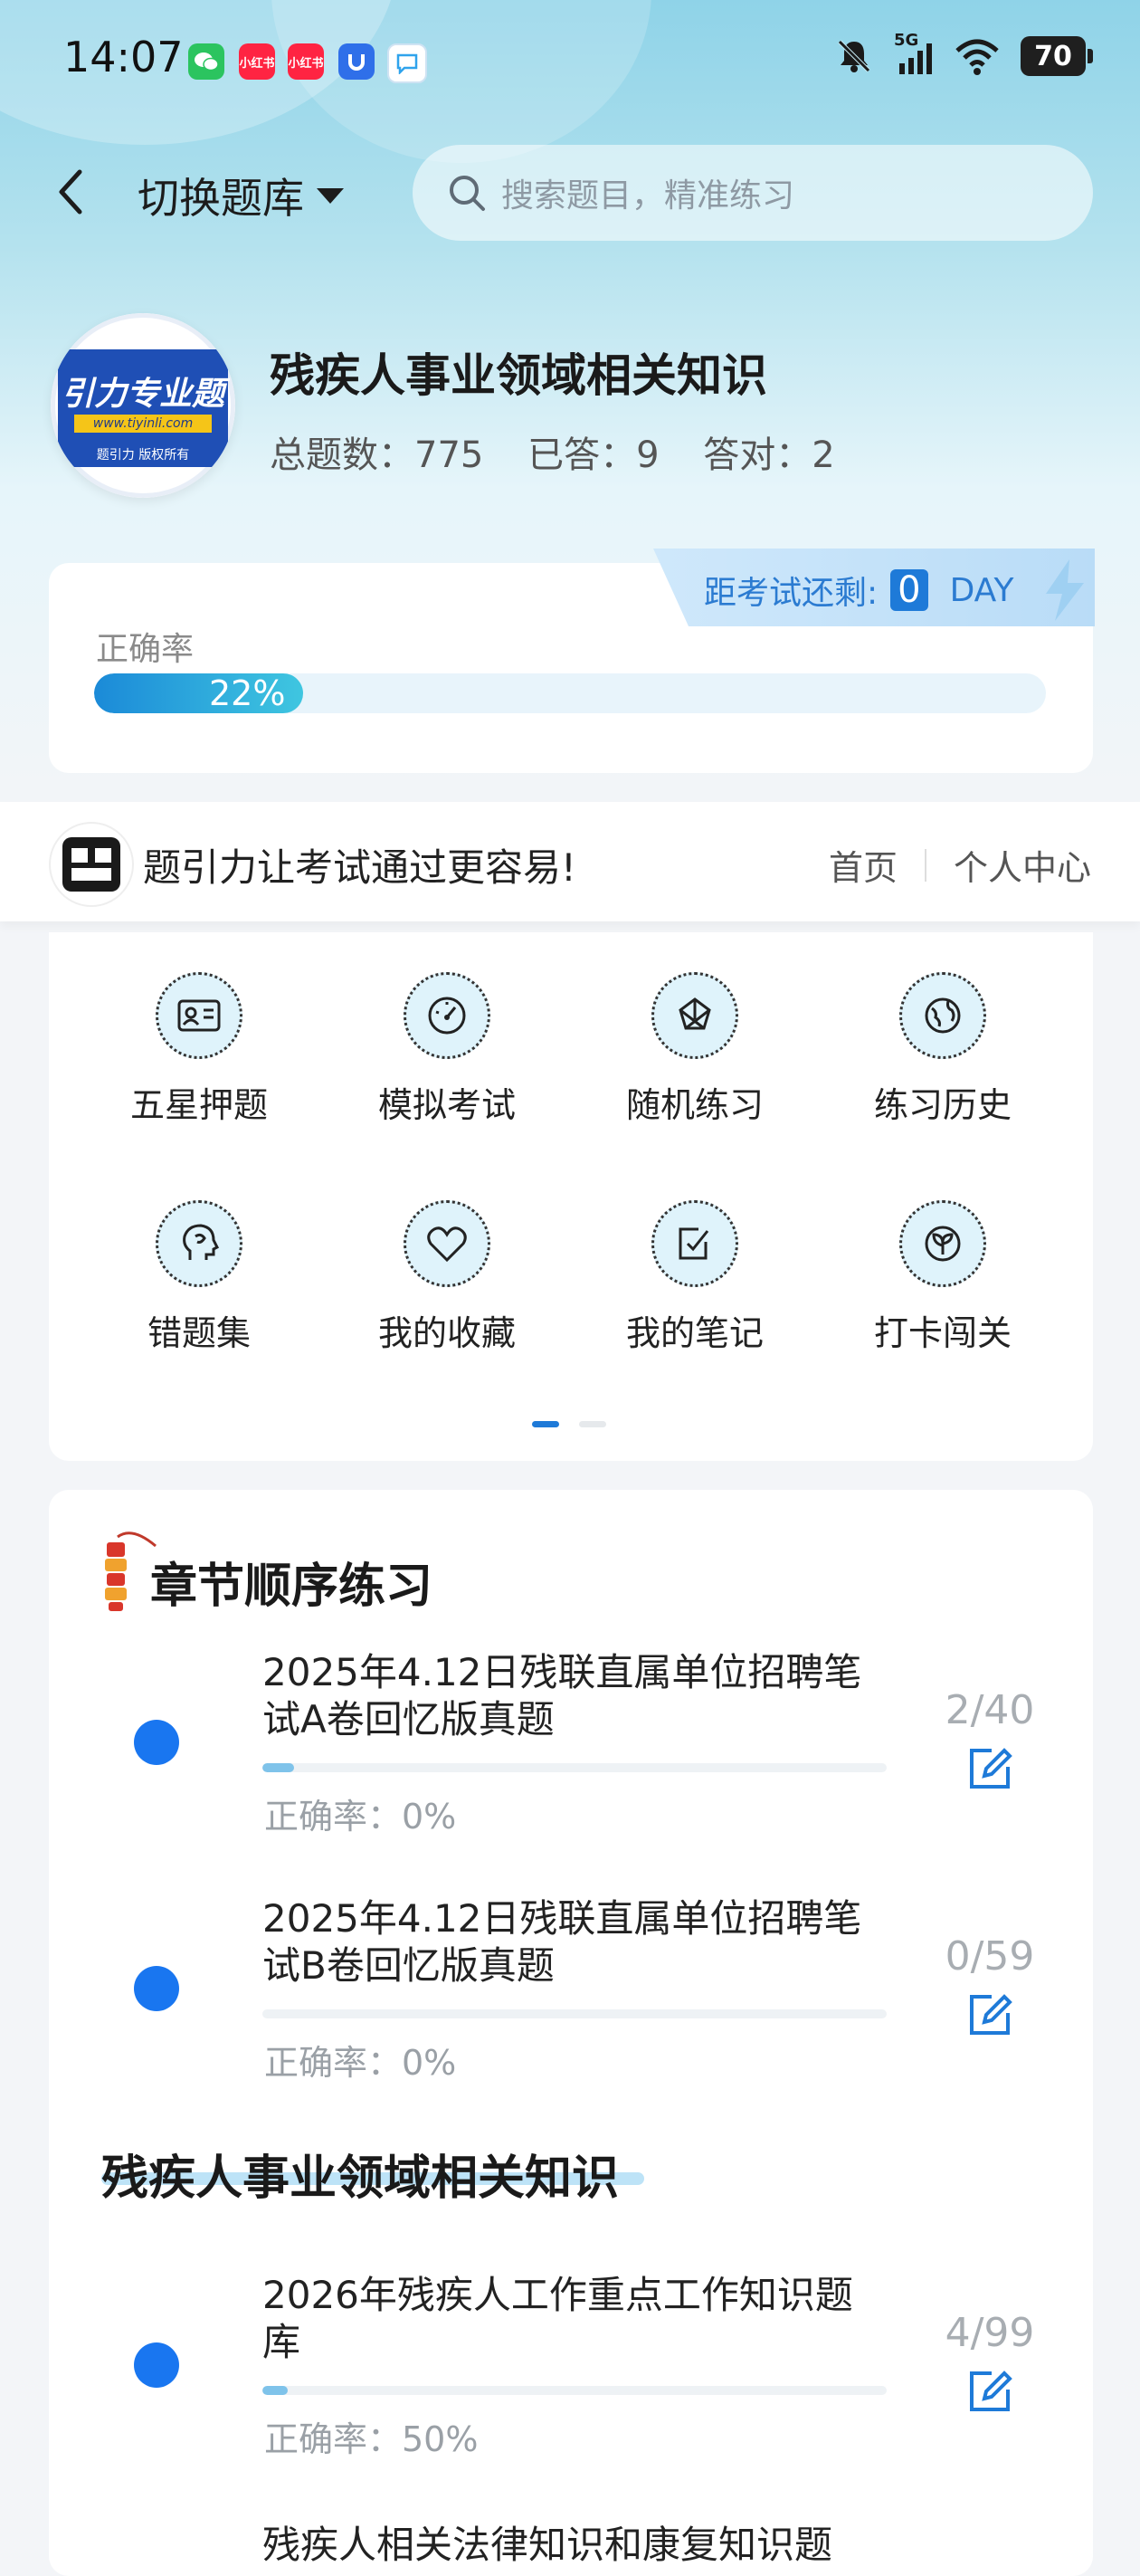 Image resolution: width=1140 pixels, height=2576 pixels. I want to click on head-icon, so click(199, 1243).